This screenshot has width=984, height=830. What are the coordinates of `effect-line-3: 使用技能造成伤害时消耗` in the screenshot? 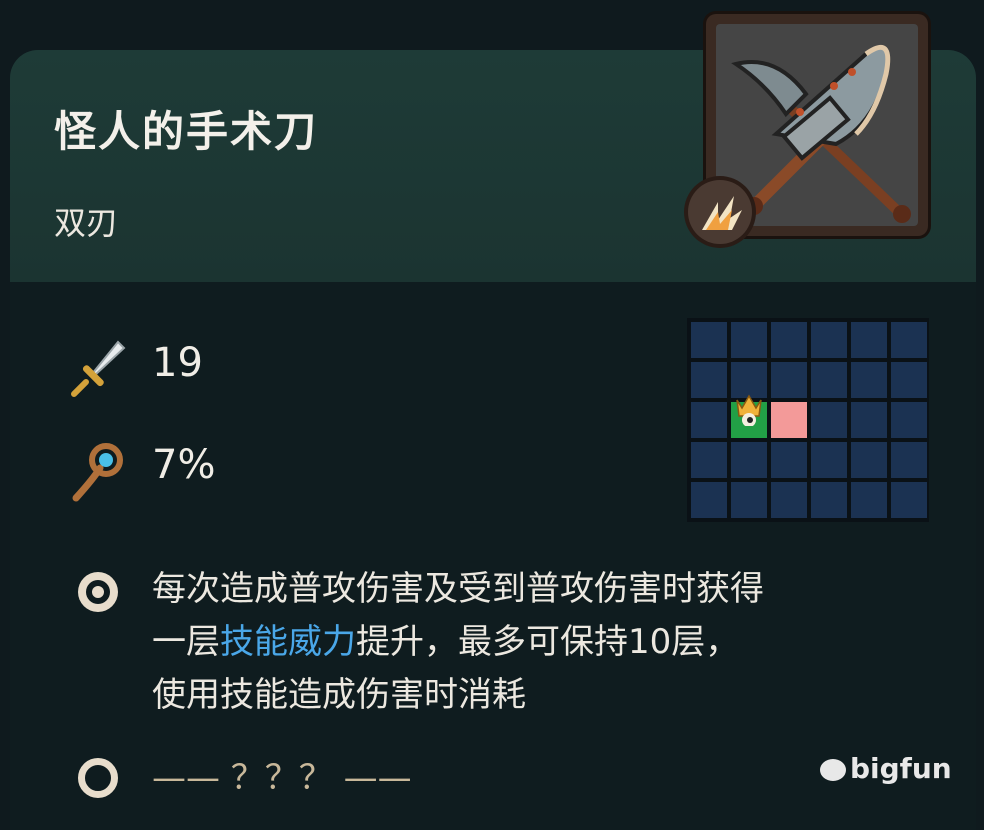 It's located at (339, 695).